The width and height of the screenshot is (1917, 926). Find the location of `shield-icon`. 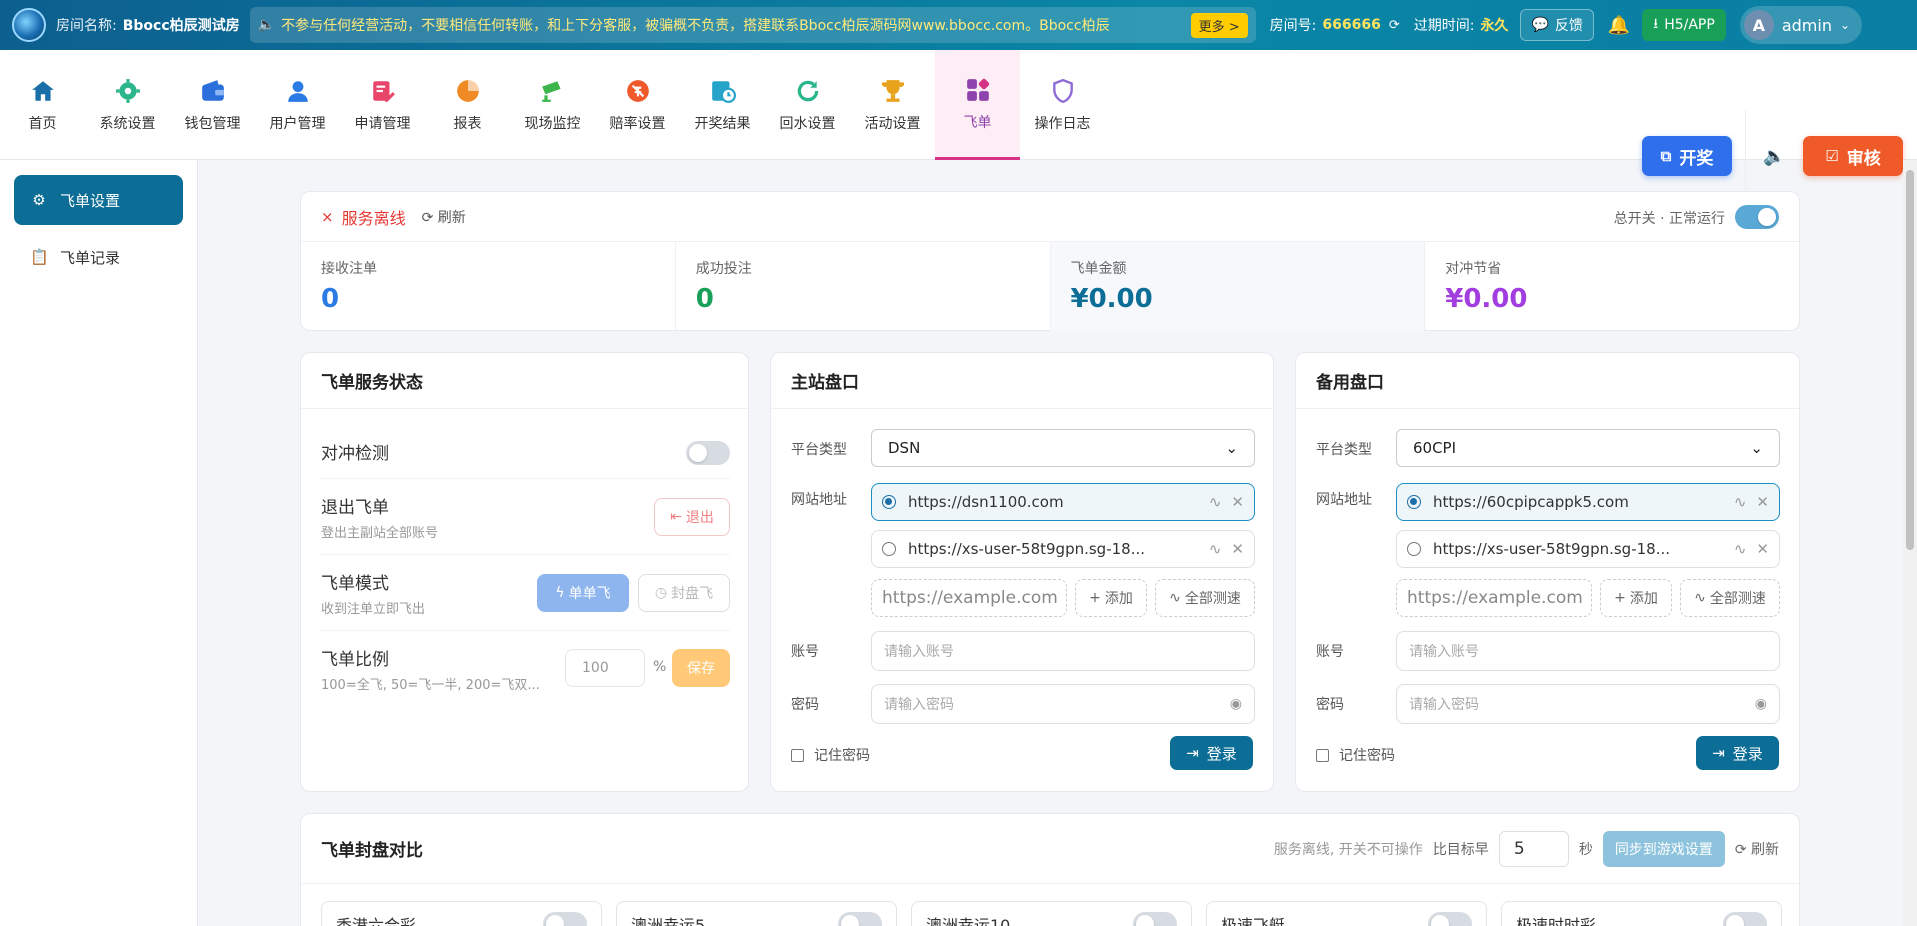

shield-icon is located at coordinates (1063, 91).